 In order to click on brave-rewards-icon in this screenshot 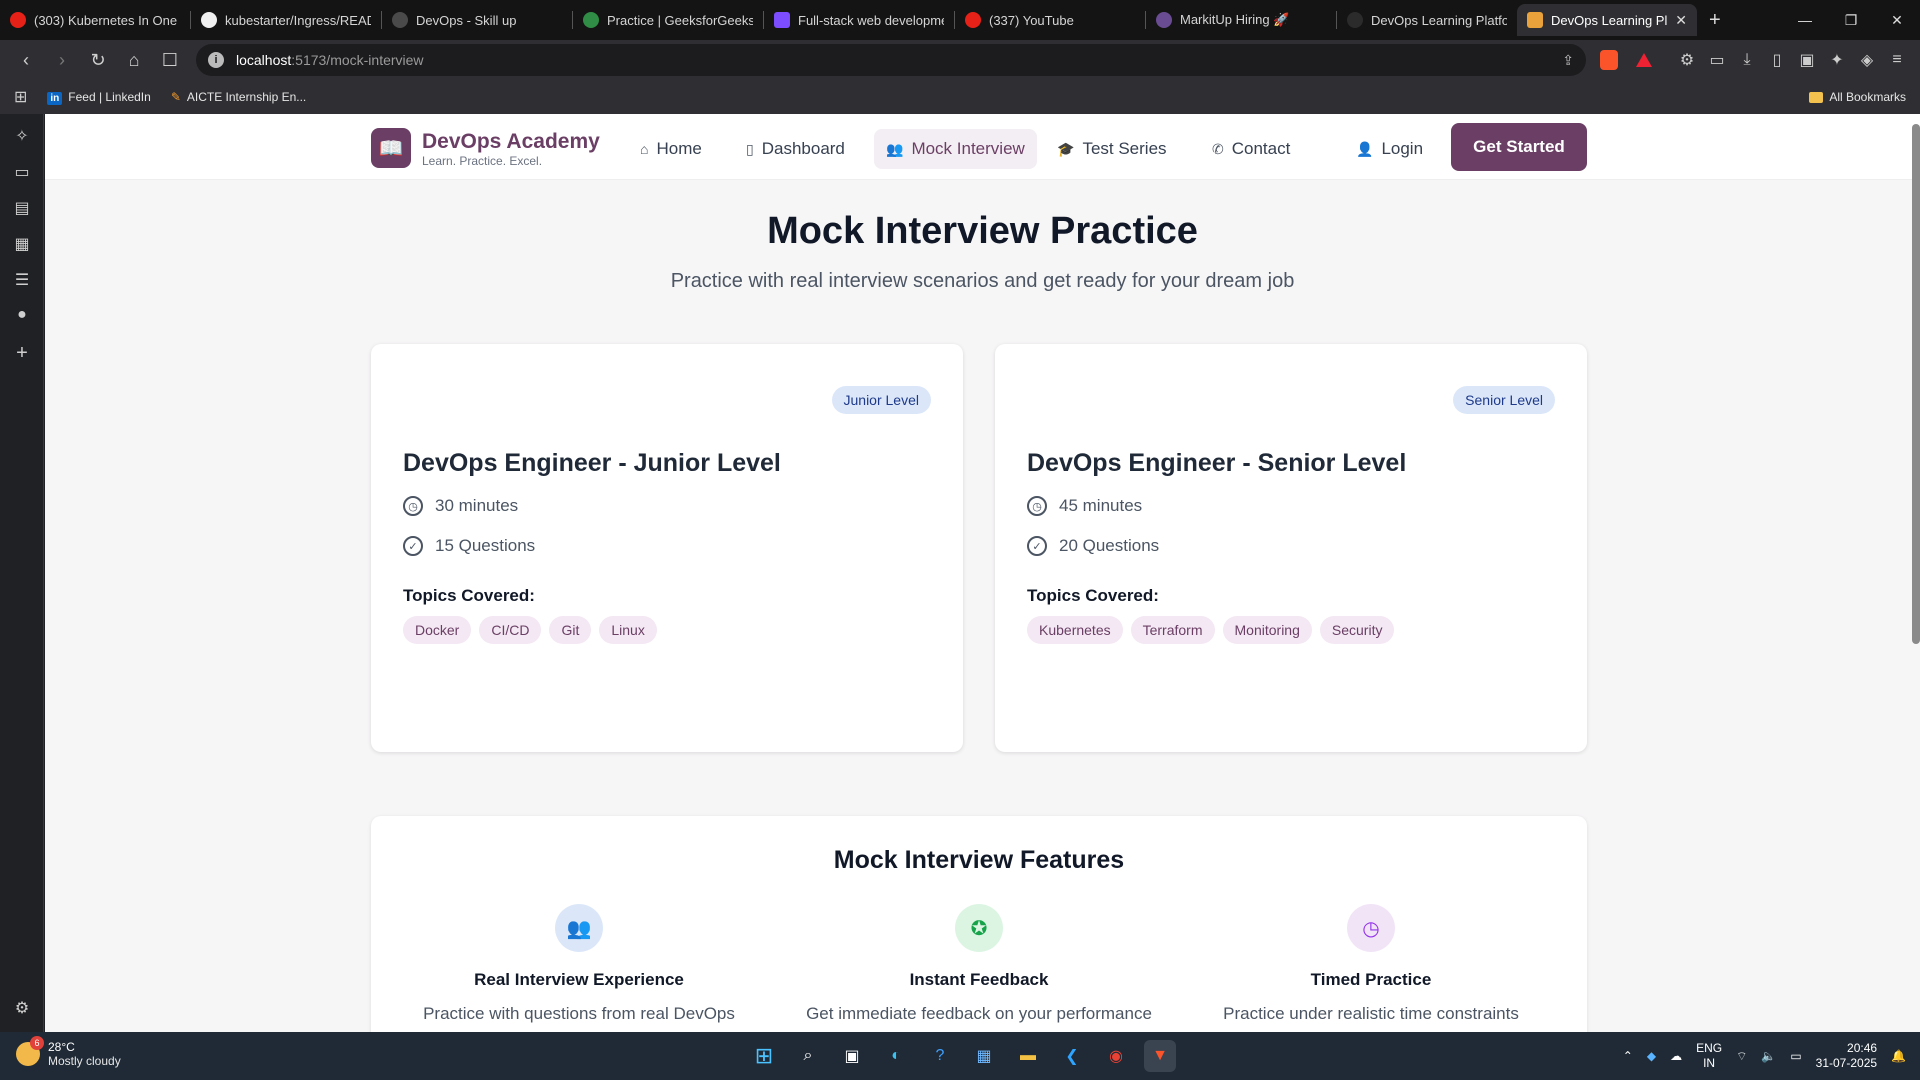, I will do `click(1644, 60)`.